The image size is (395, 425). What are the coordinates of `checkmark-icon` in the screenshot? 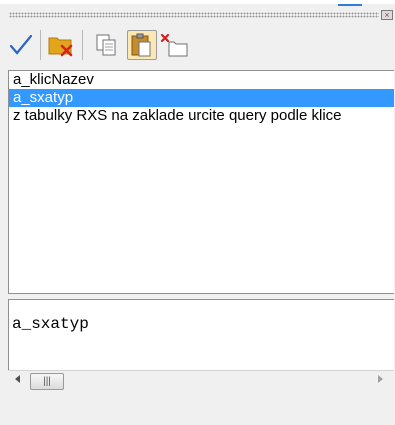 It's located at (21, 44).